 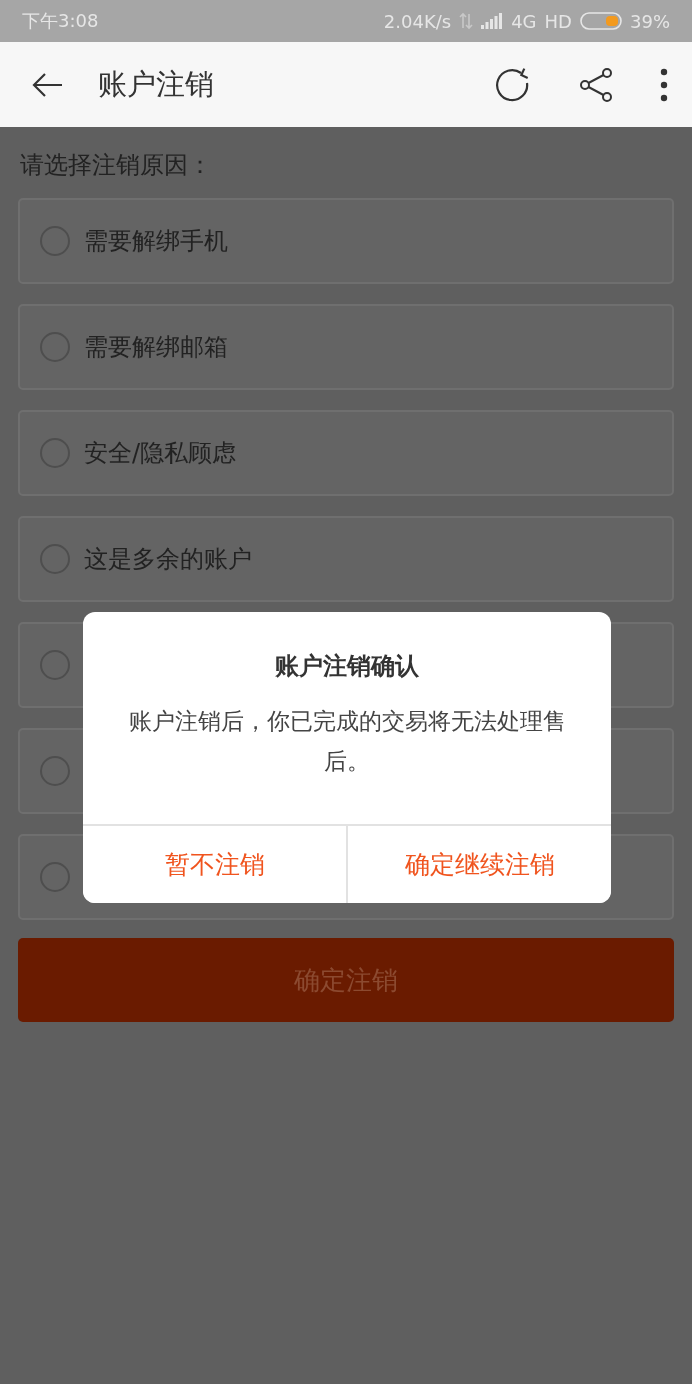 What do you see at coordinates (156, 241) in the screenshot?
I see `option-label: 需要解绑手机` at bounding box center [156, 241].